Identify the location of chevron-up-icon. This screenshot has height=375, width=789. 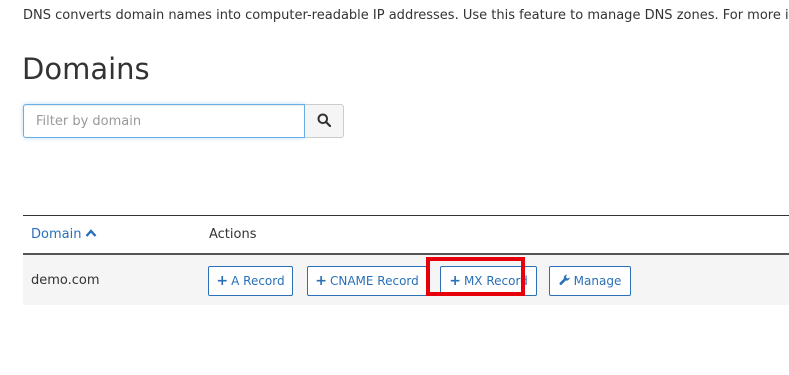
(91, 234).